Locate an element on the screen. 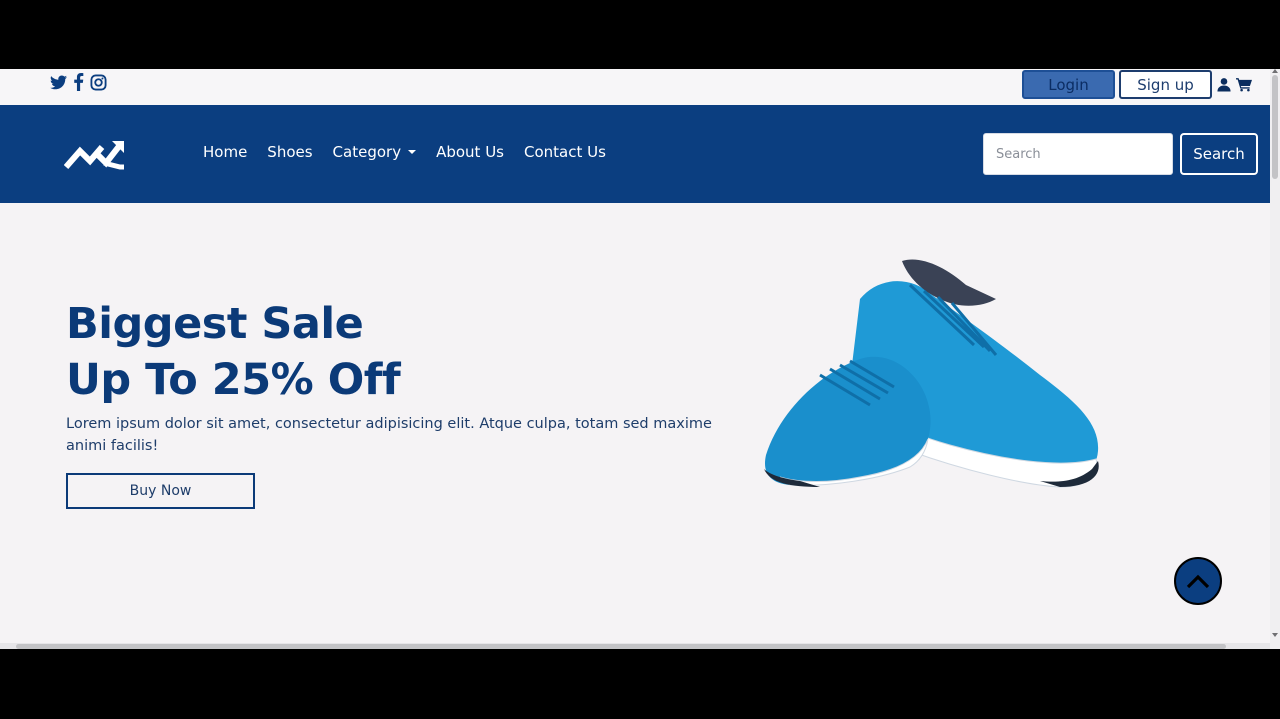  vertical-scroll-thumb is located at coordinates (1275, 127).